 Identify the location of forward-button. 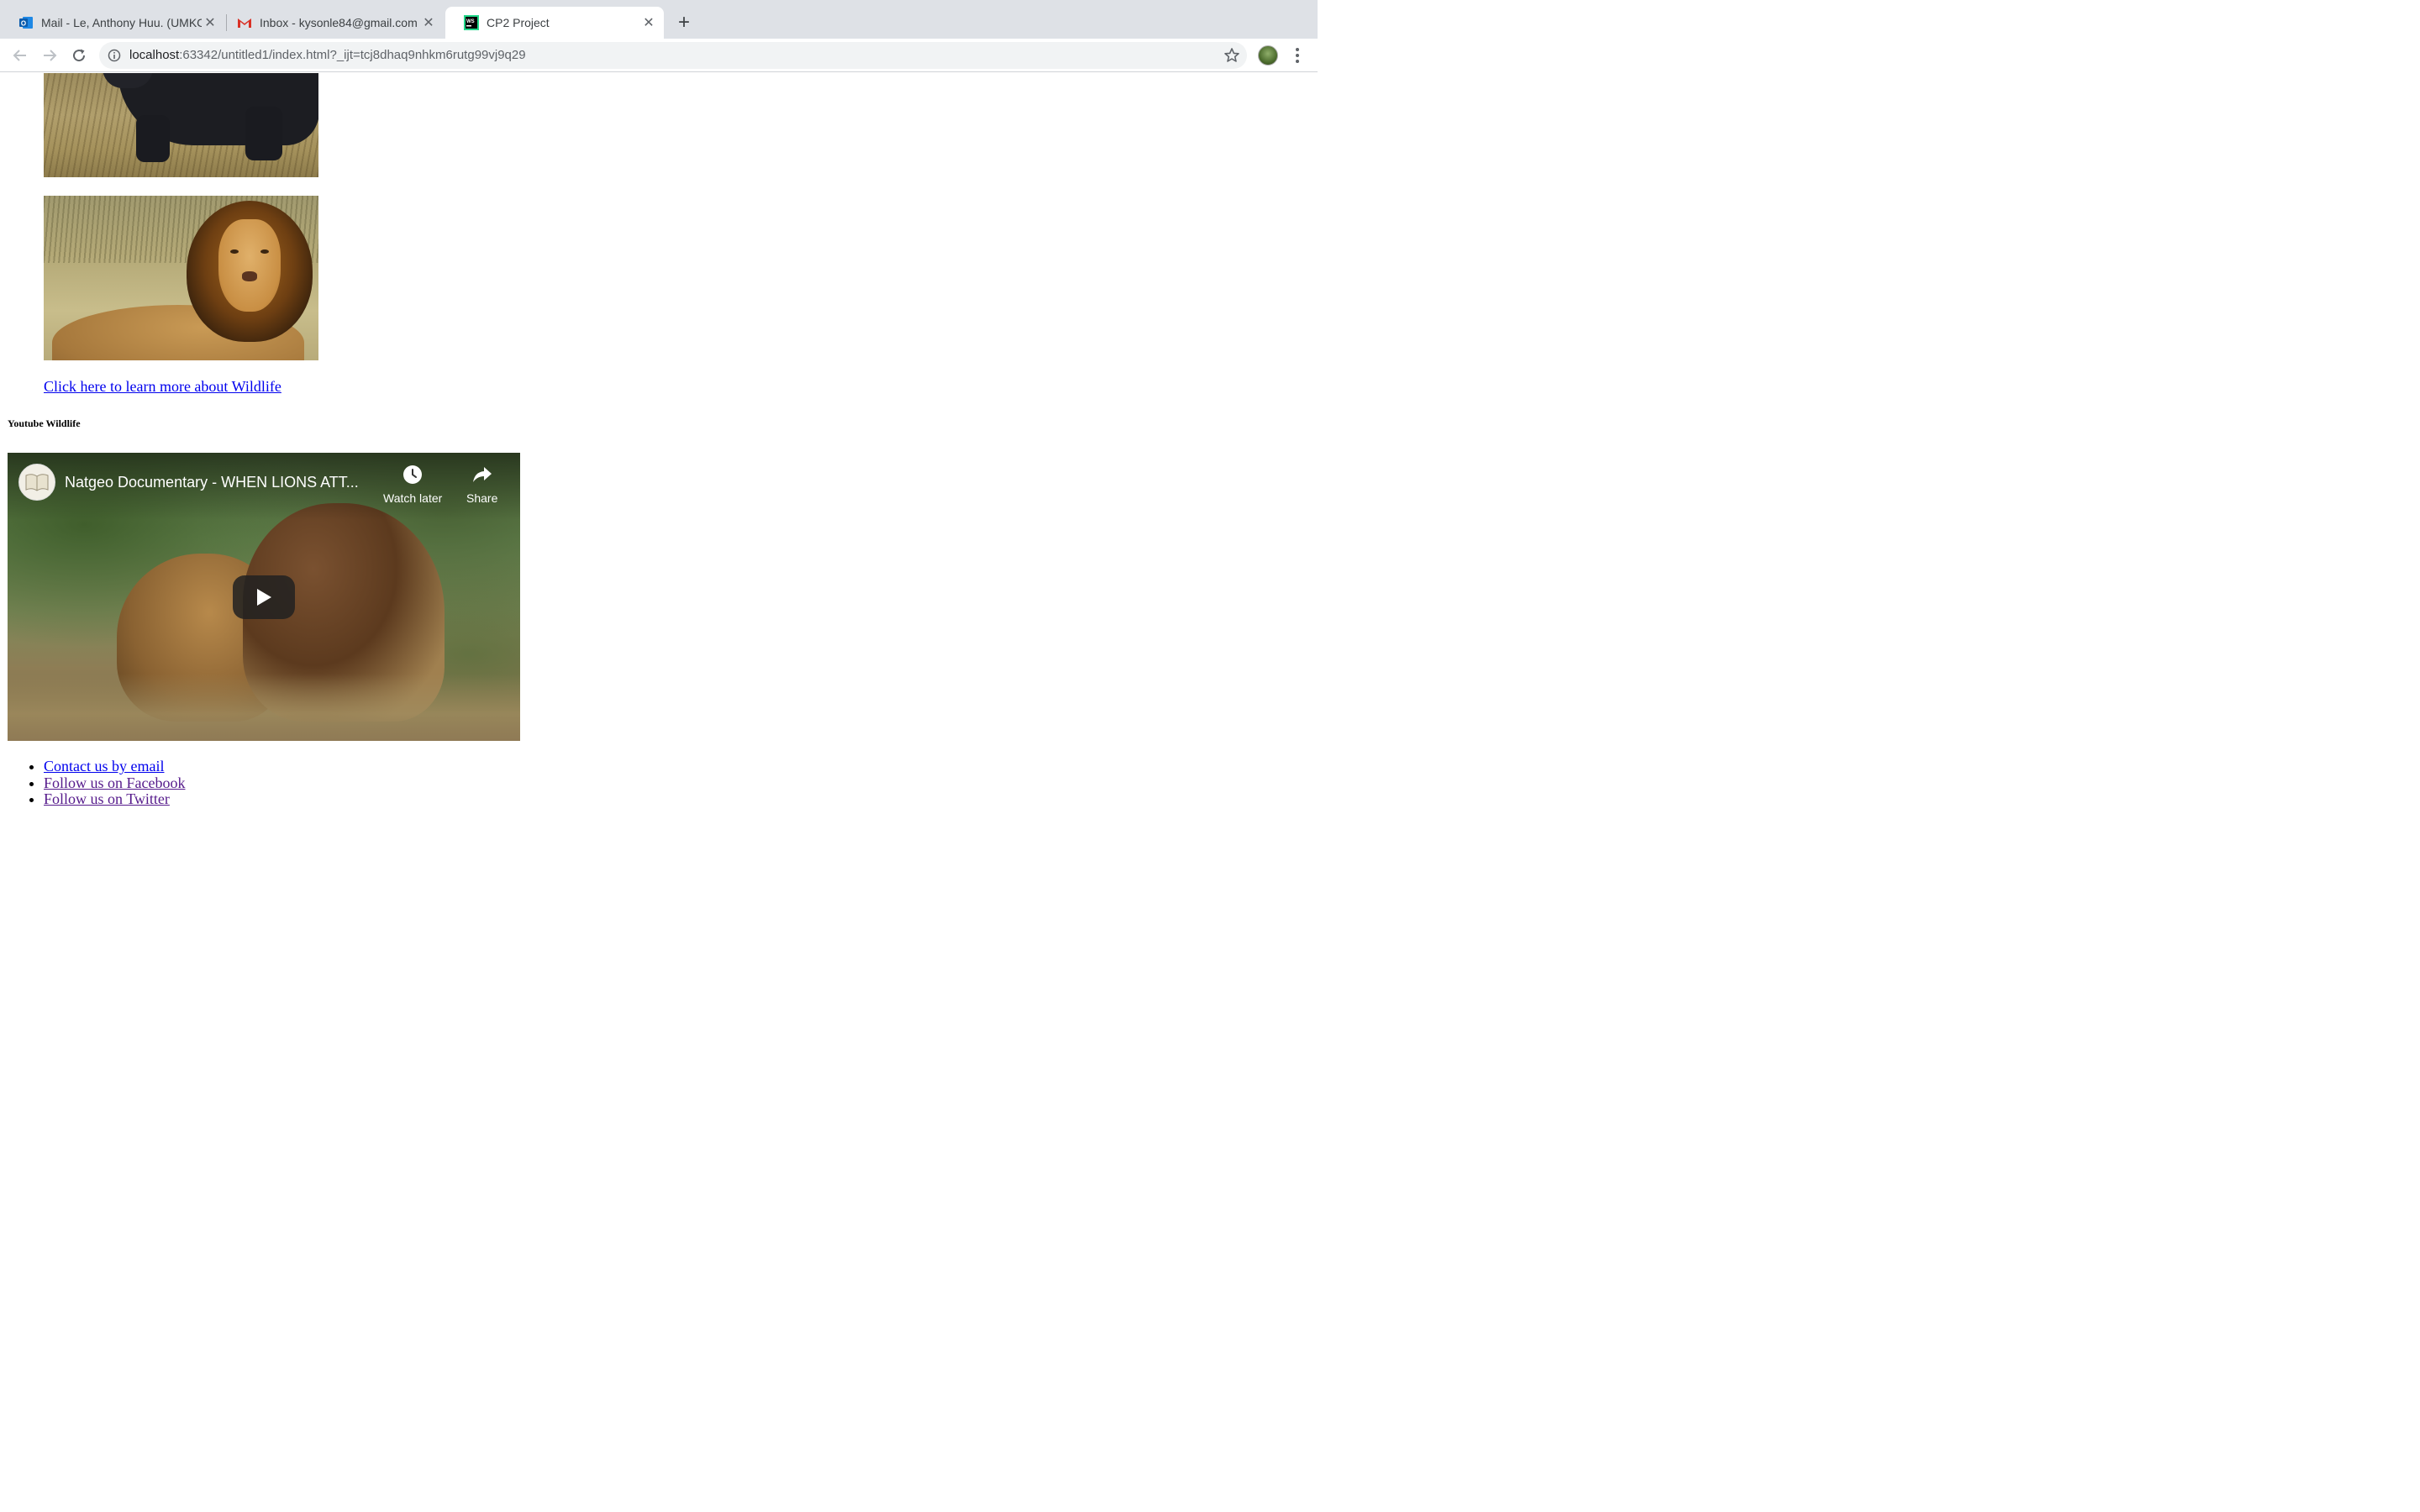
(50, 55).